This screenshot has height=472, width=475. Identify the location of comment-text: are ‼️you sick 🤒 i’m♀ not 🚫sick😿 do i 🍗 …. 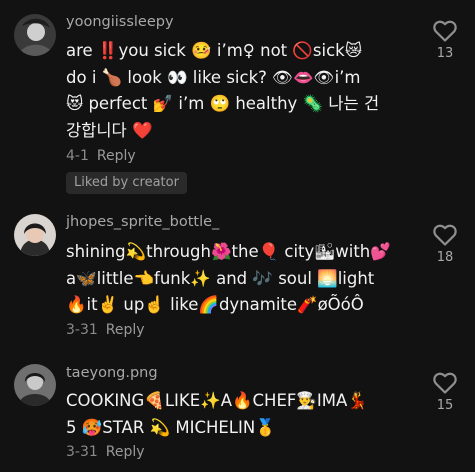
(223, 90).